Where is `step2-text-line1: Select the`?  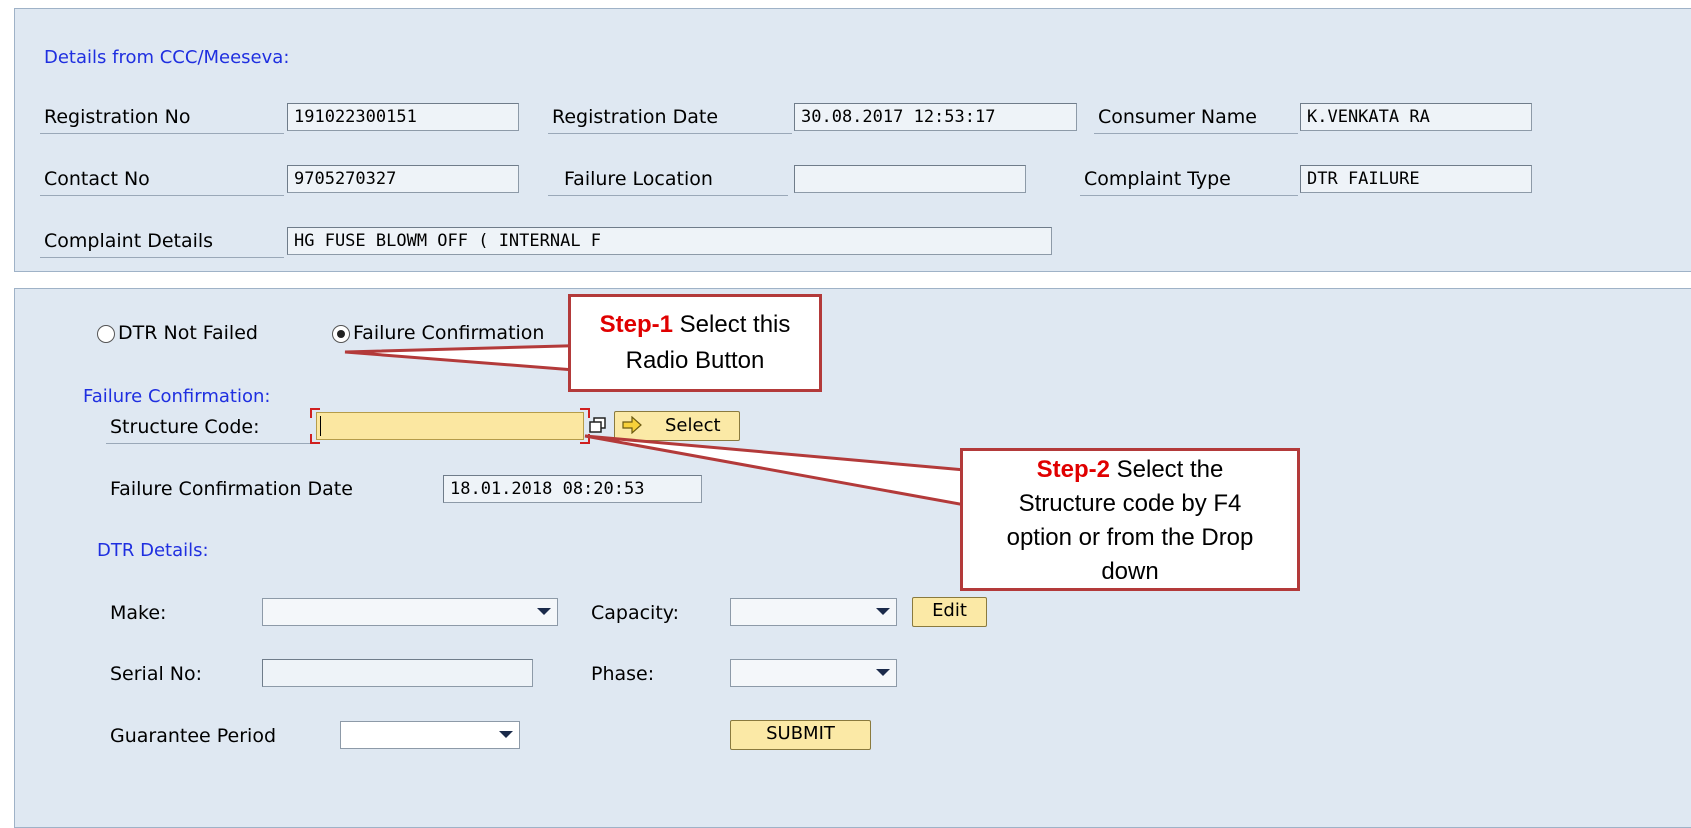 step2-text-line1: Select the is located at coordinates (1166, 469).